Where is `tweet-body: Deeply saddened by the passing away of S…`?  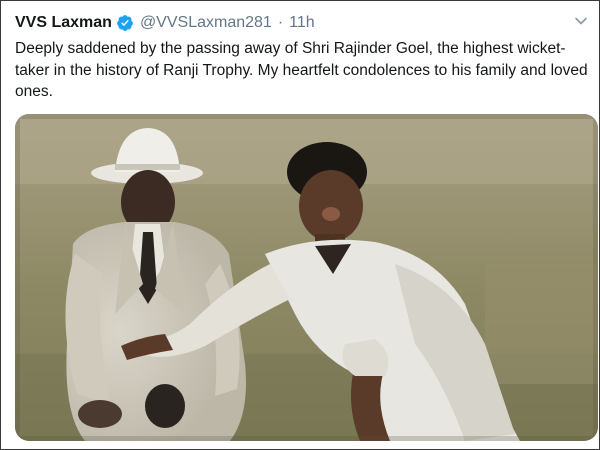
tweet-body: Deeply saddened by the passing away of S… is located at coordinates (301, 70).